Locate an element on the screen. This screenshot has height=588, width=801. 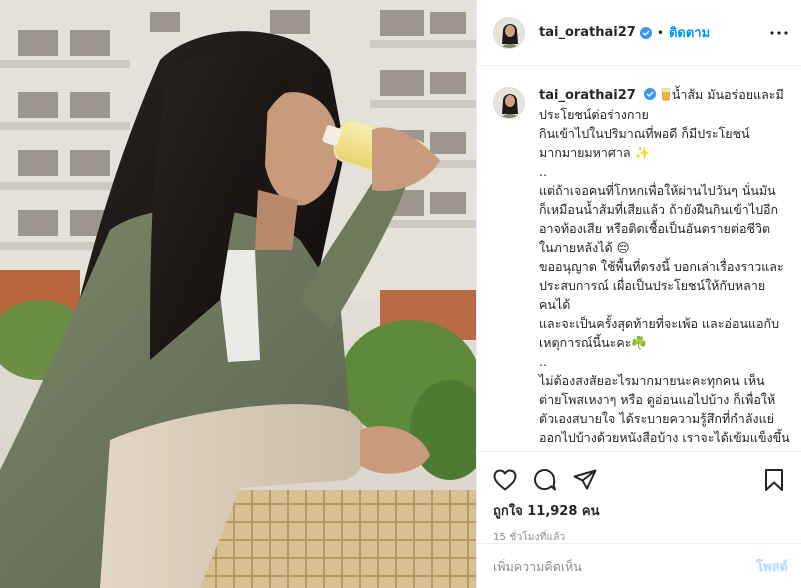
caption-line-15: .. is located at coordinates (543, 361).